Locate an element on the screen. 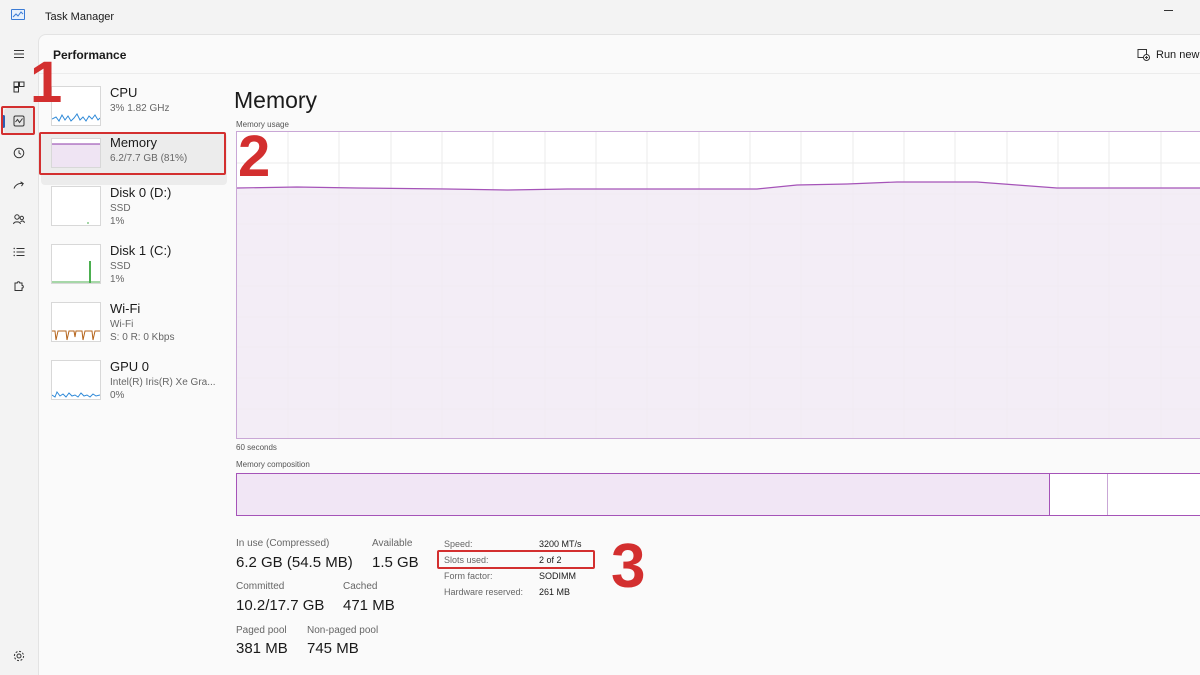 Image resolution: width=1200 pixels, height=675 pixels. composition-in-use-segment is located at coordinates (643, 494).